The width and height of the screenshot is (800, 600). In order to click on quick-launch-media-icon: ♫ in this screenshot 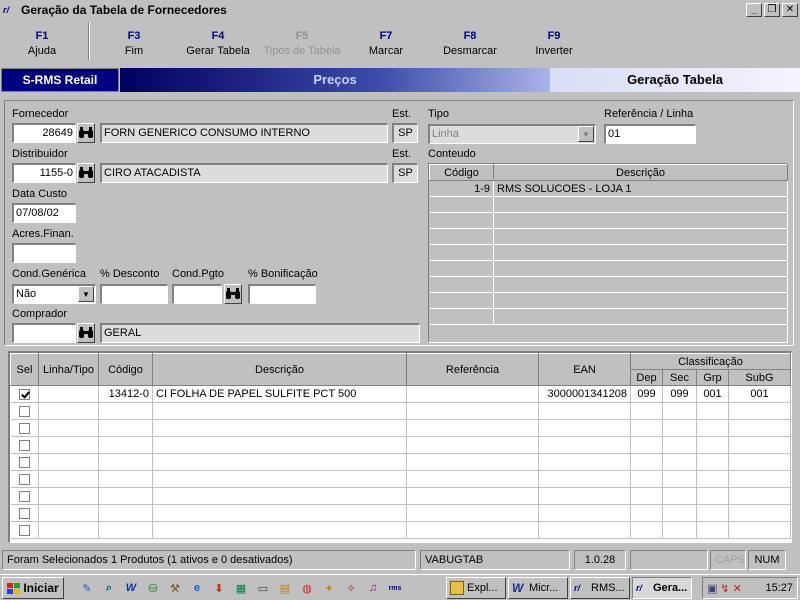, I will do `click(373, 588)`.